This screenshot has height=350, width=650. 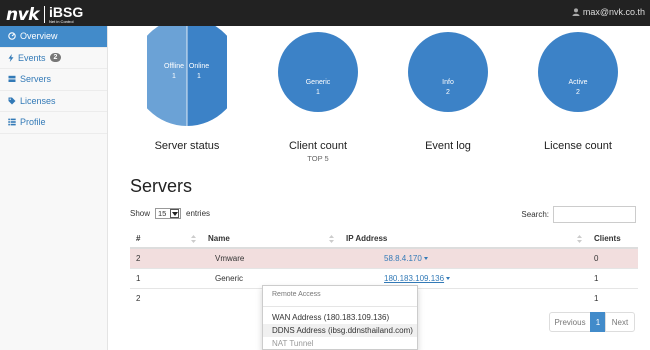 I want to click on client-count-pie: Generic 1, so click(x=318, y=72).